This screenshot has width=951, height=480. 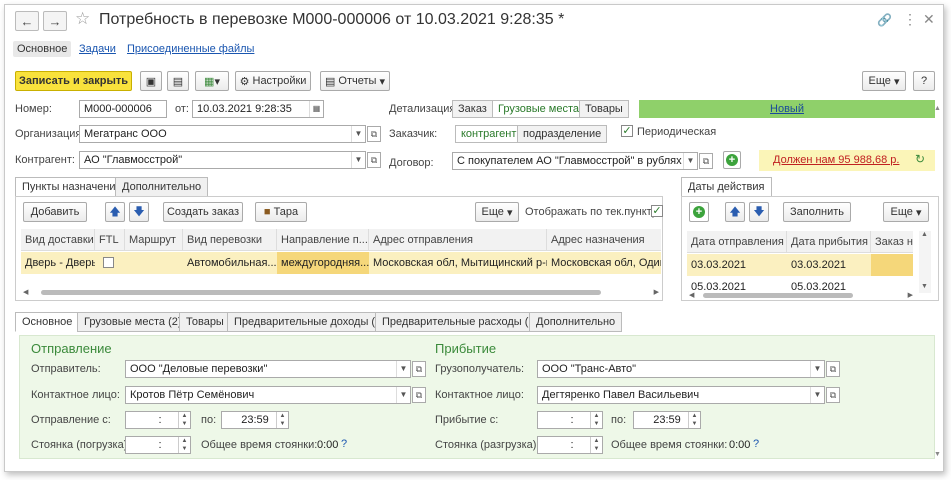 I want to click on departure-to-field: 23:59 ▲ ▼, so click(x=255, y=420).